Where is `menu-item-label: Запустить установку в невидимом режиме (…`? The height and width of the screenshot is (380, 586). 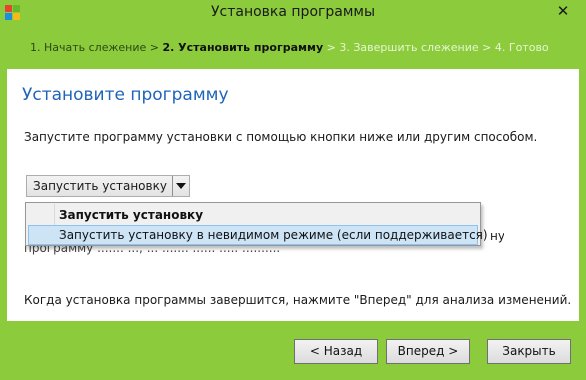 menu-item-label: Запустить установку в невидимом режиме (… is located at coordinates (273, 235).